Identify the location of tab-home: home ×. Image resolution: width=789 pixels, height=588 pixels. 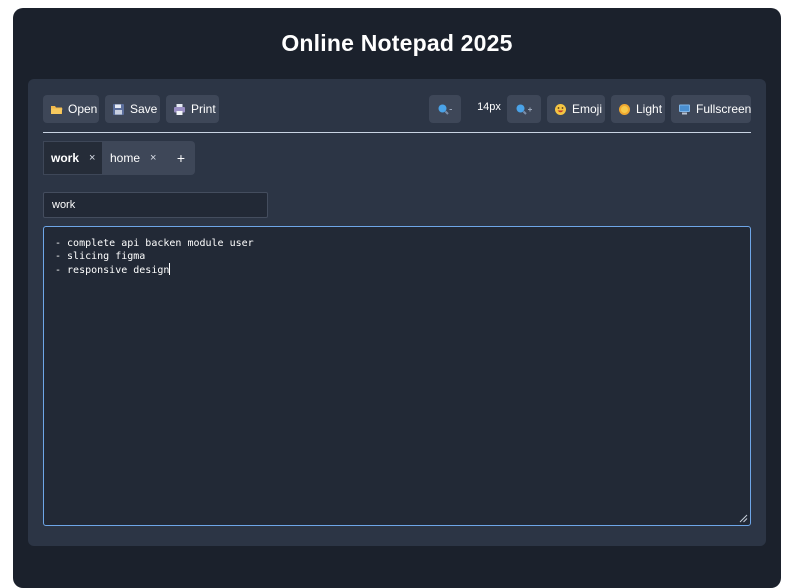
(135, 158).